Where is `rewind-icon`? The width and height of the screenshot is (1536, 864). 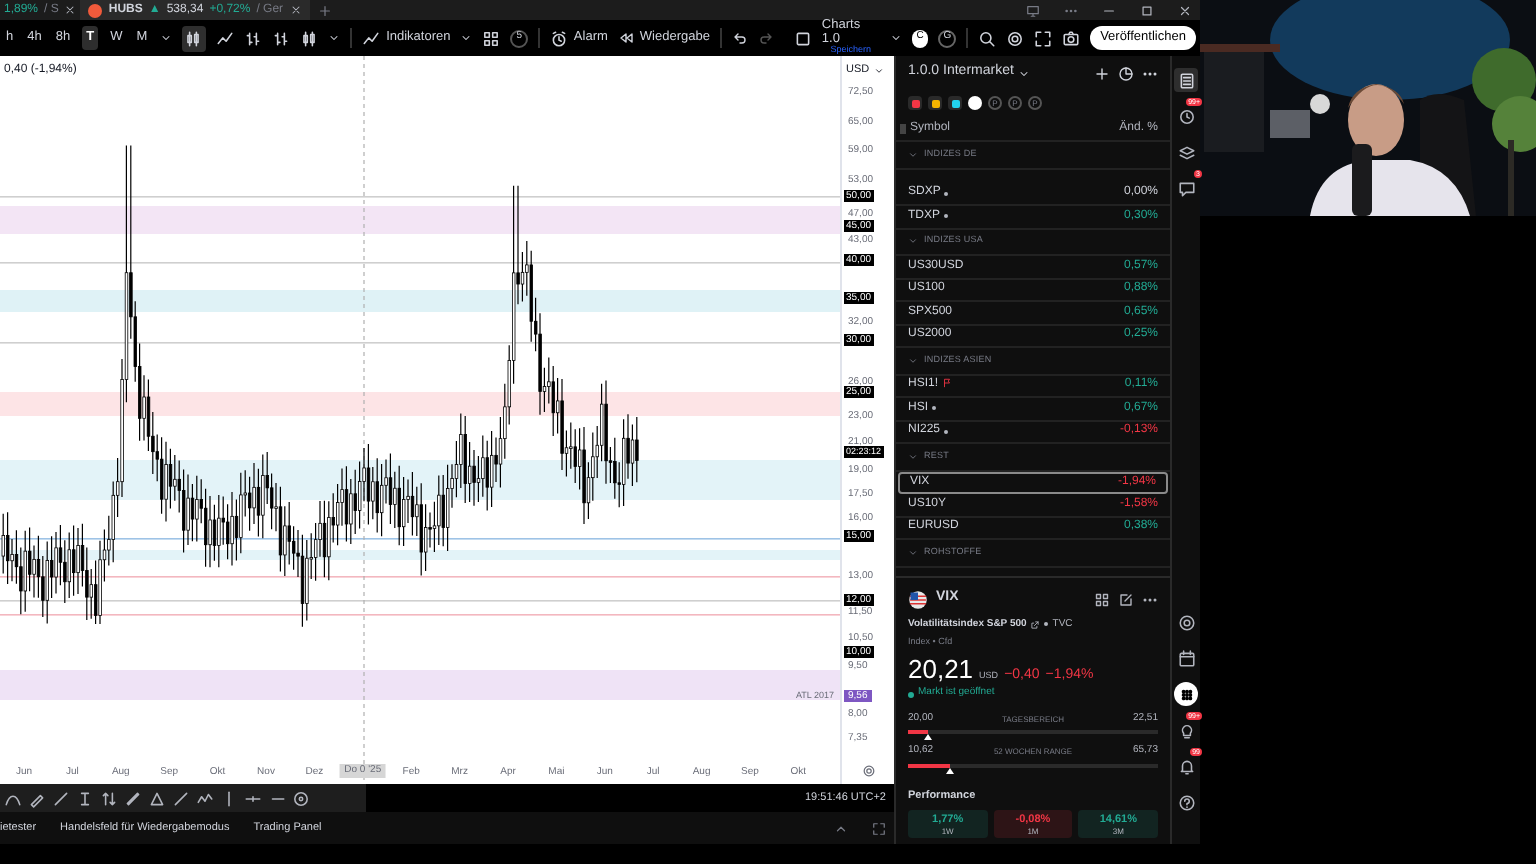 rewind-icon is located at coordinates (625, 38).